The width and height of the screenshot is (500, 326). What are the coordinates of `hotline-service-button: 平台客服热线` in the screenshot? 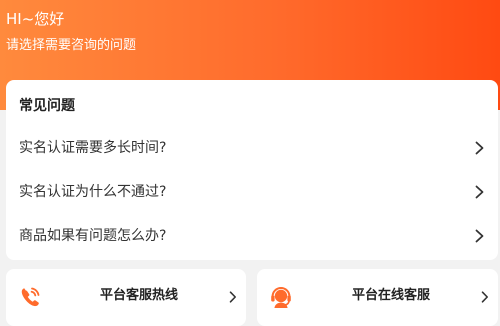 It's located at (126, 297).